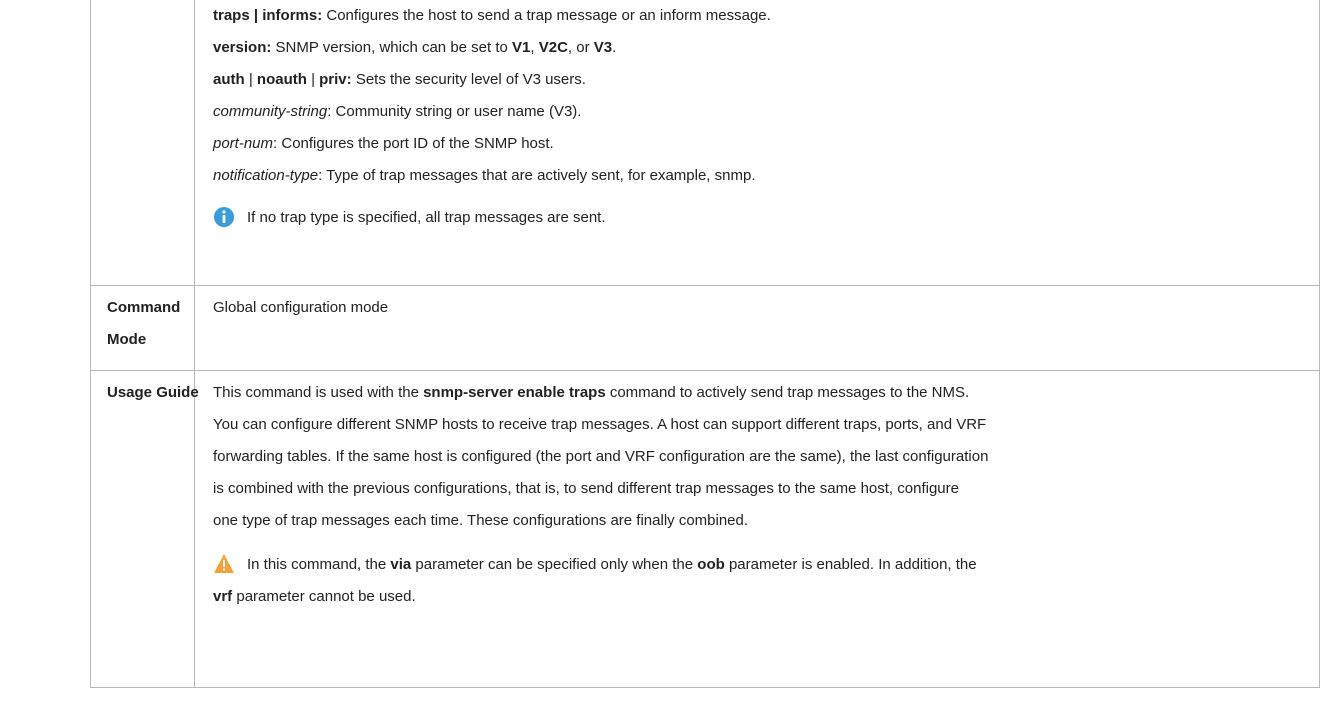  What do you see at coordinates (144, 307) in the screenshot?
I see `command-mode-label-line1: Command` at bounding box center [144, 307].